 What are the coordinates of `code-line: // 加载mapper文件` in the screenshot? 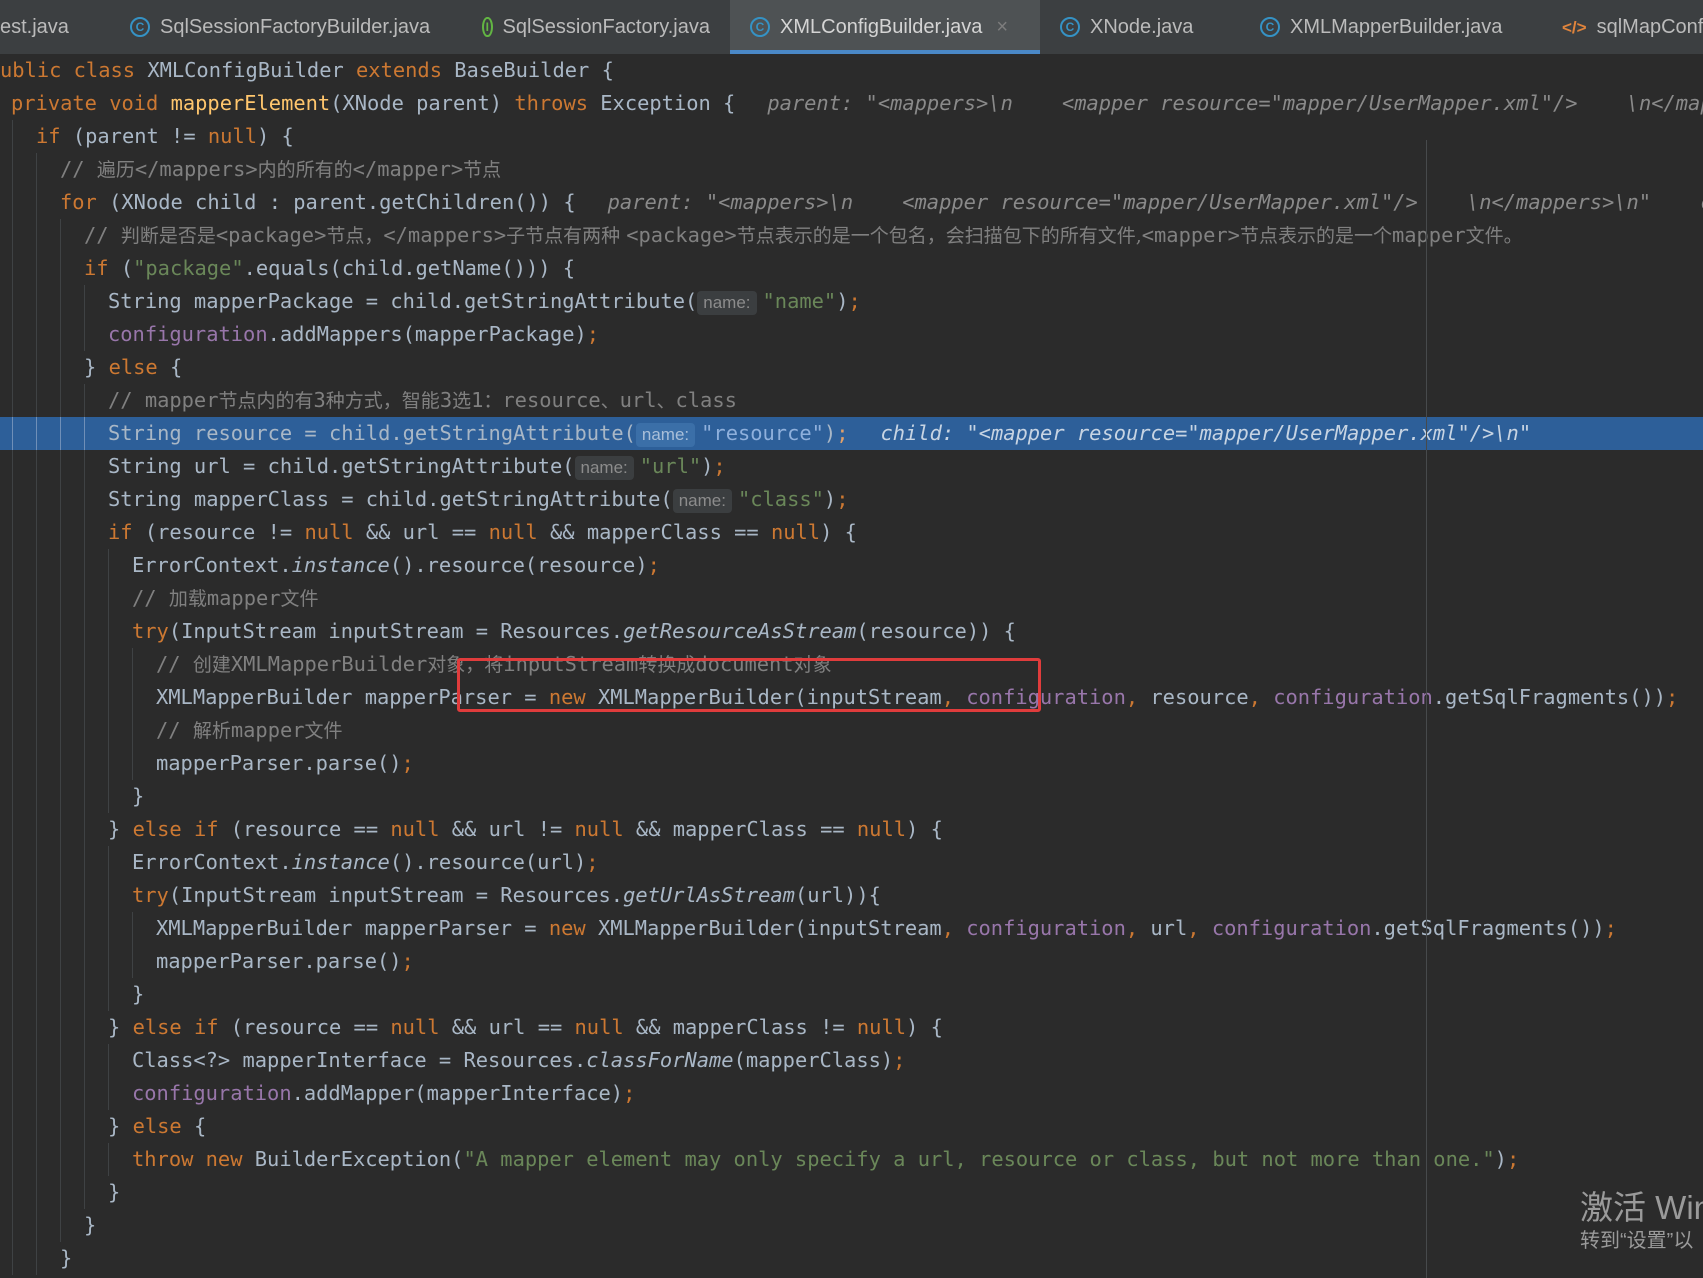 It's located at (851, 598).